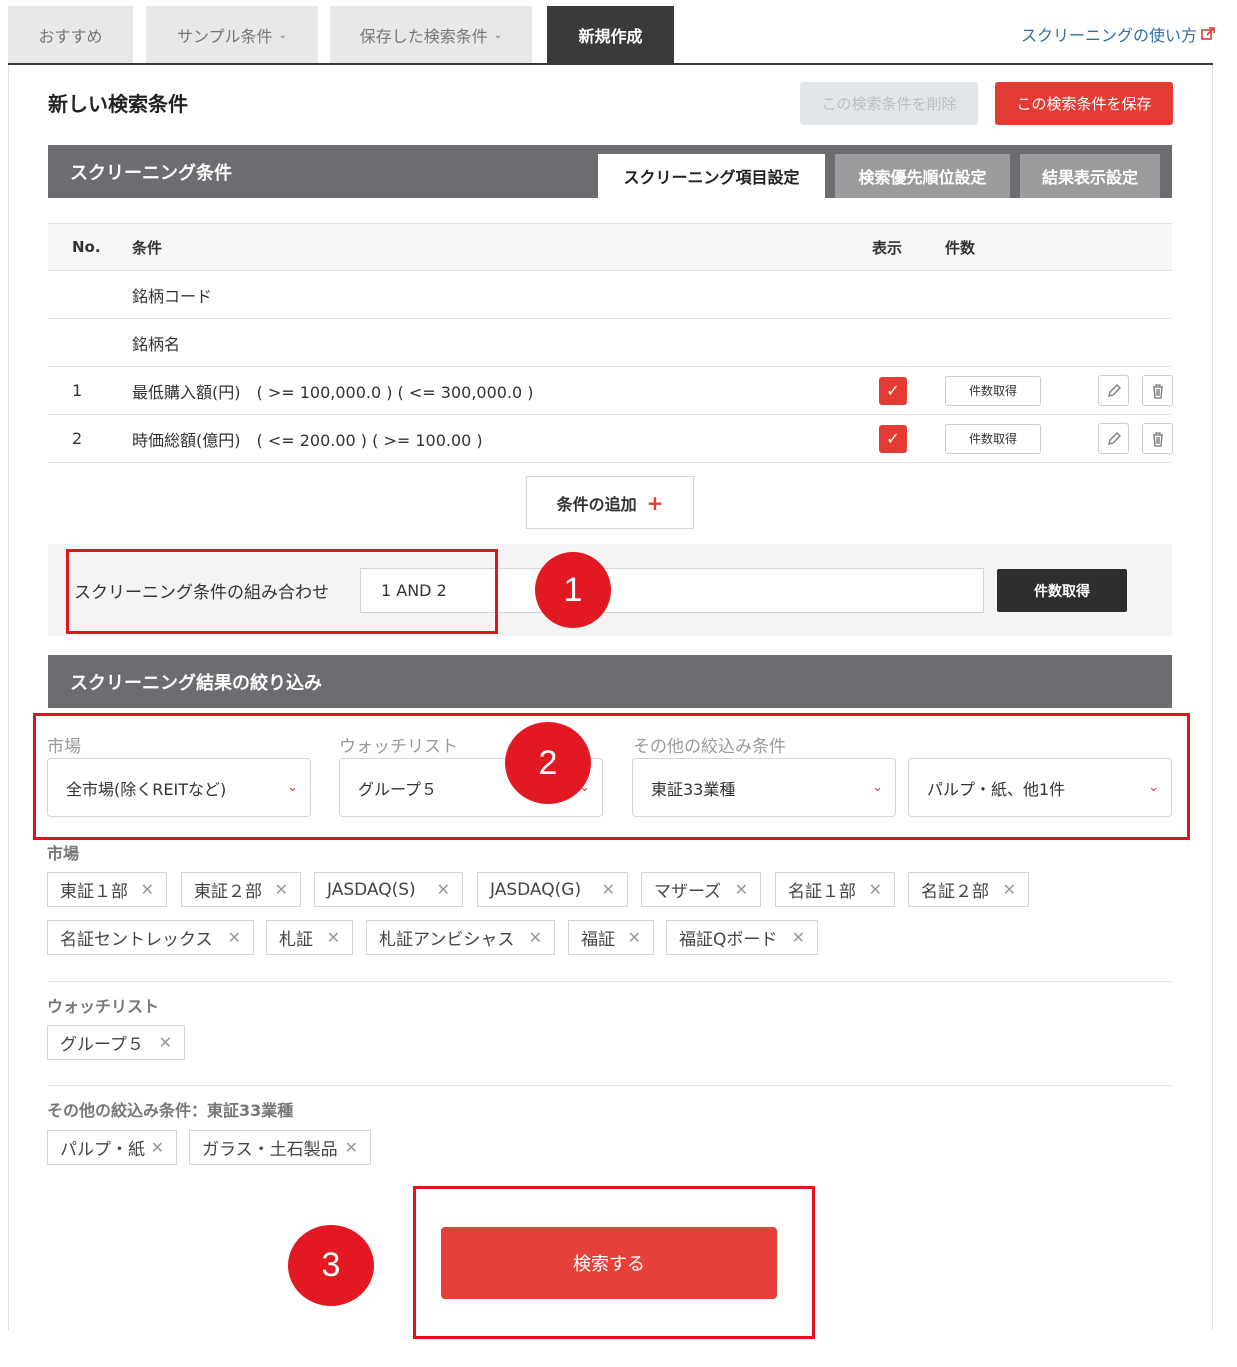 The height and width of the screenshot is (1367, 1237). I want to click on table-row: 銘柄名, so click(610, 343).